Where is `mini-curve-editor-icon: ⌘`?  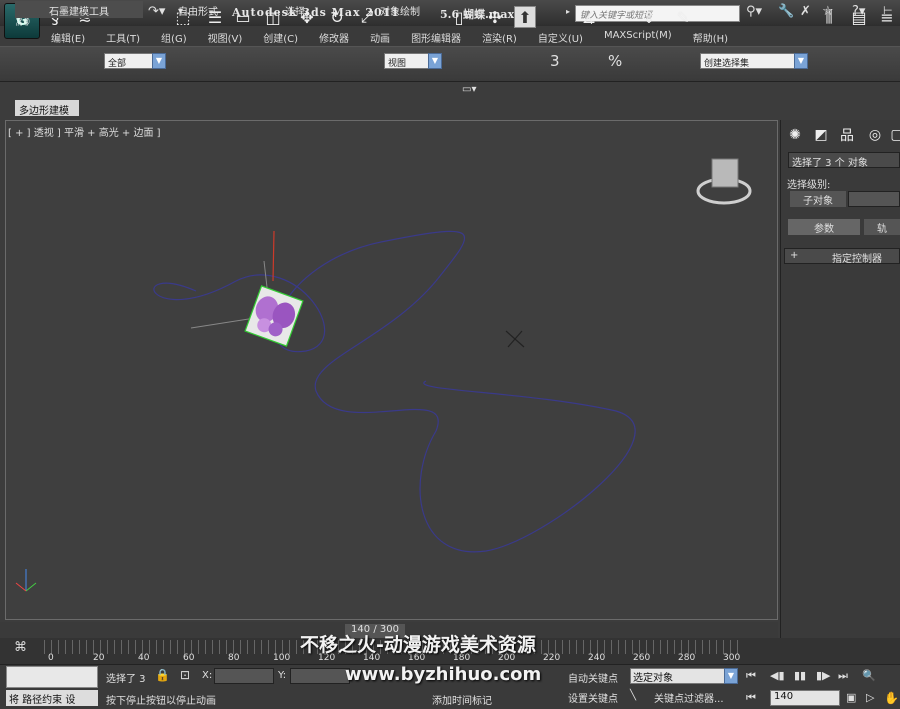
mini-curve-editor-icon: ⌘ is located at coordinates (20, 647).